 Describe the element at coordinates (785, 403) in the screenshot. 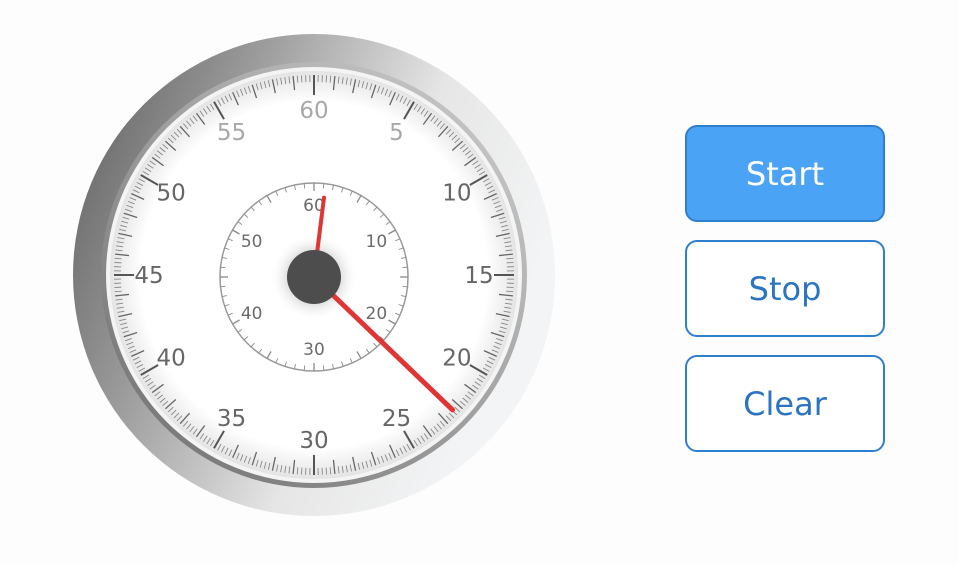

I see `clear-button: Clear` at that location.